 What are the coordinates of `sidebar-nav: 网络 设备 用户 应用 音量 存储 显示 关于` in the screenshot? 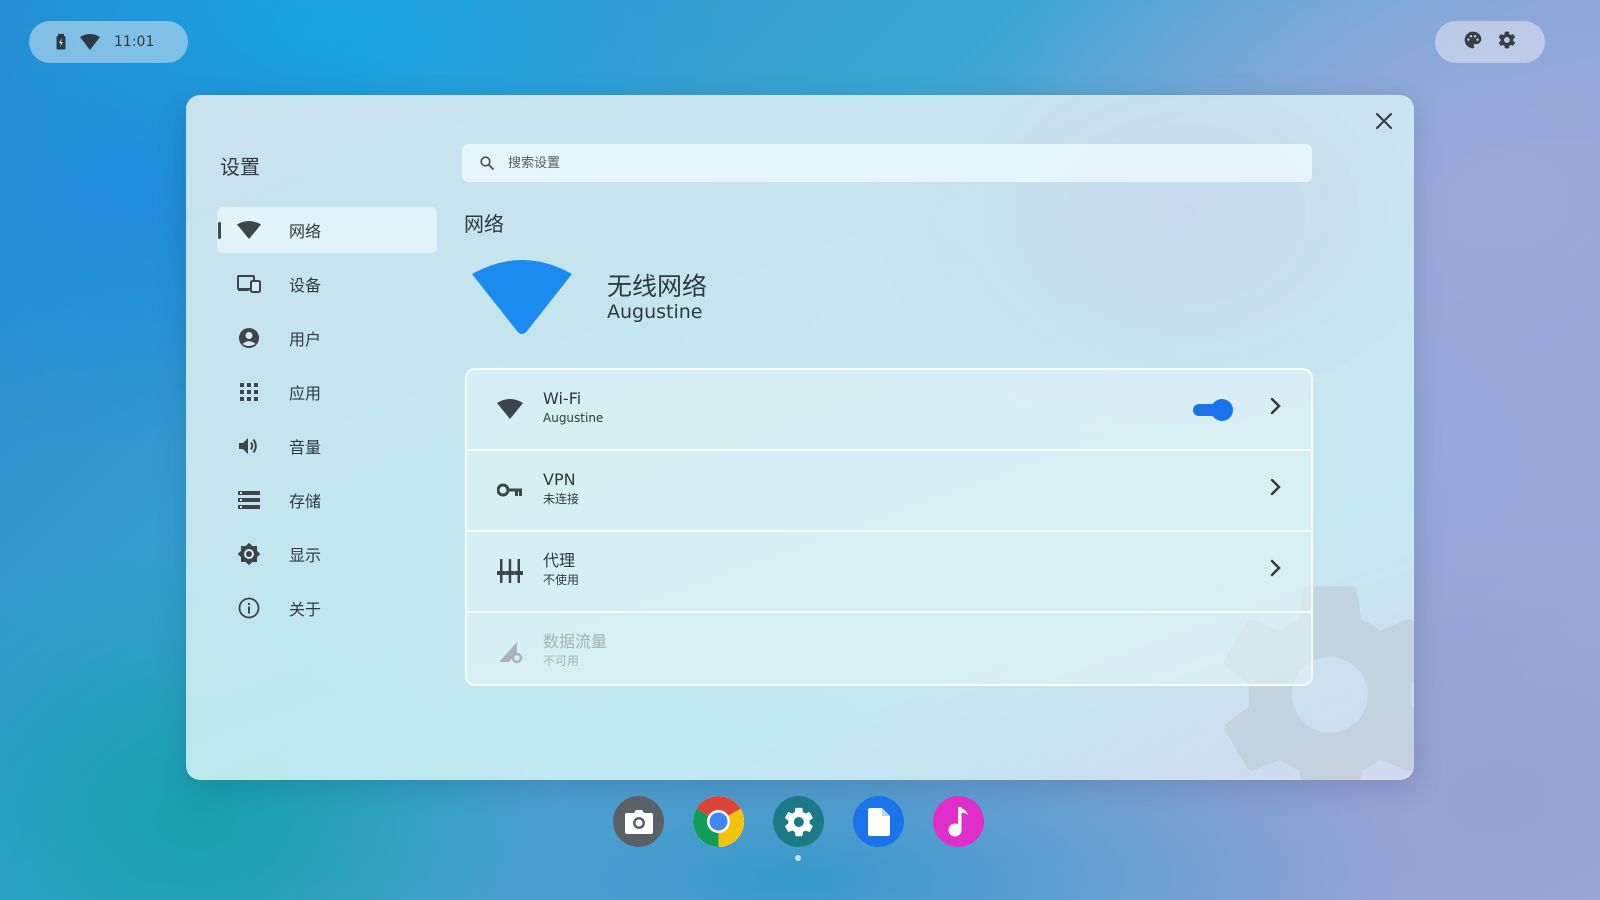 It's located at (327, 423).